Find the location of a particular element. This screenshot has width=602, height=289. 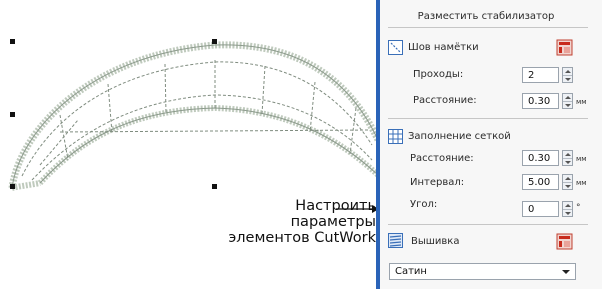

edge-properties-icon is located at coordinates (564, 241).